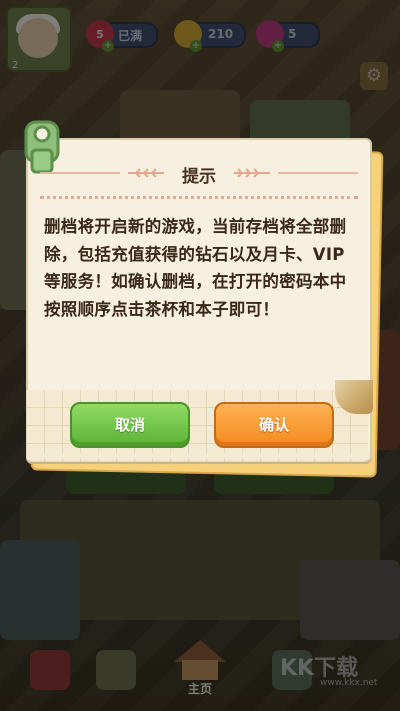 Image resolution: width=400 pixels, height=711 pixels. Describe the element at coordinates (200, 459) in the screenshot. I see `dialog-scalloped-edge` at that location.